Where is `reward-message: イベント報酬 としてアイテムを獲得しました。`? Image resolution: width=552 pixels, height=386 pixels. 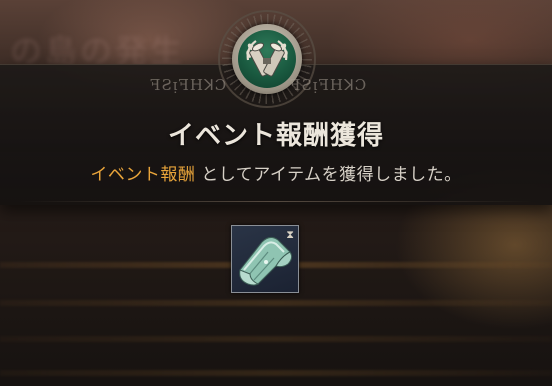
reward-message: イベント報酬 としてアイテムを獲得しました。 is located at coordinates (276, 172).